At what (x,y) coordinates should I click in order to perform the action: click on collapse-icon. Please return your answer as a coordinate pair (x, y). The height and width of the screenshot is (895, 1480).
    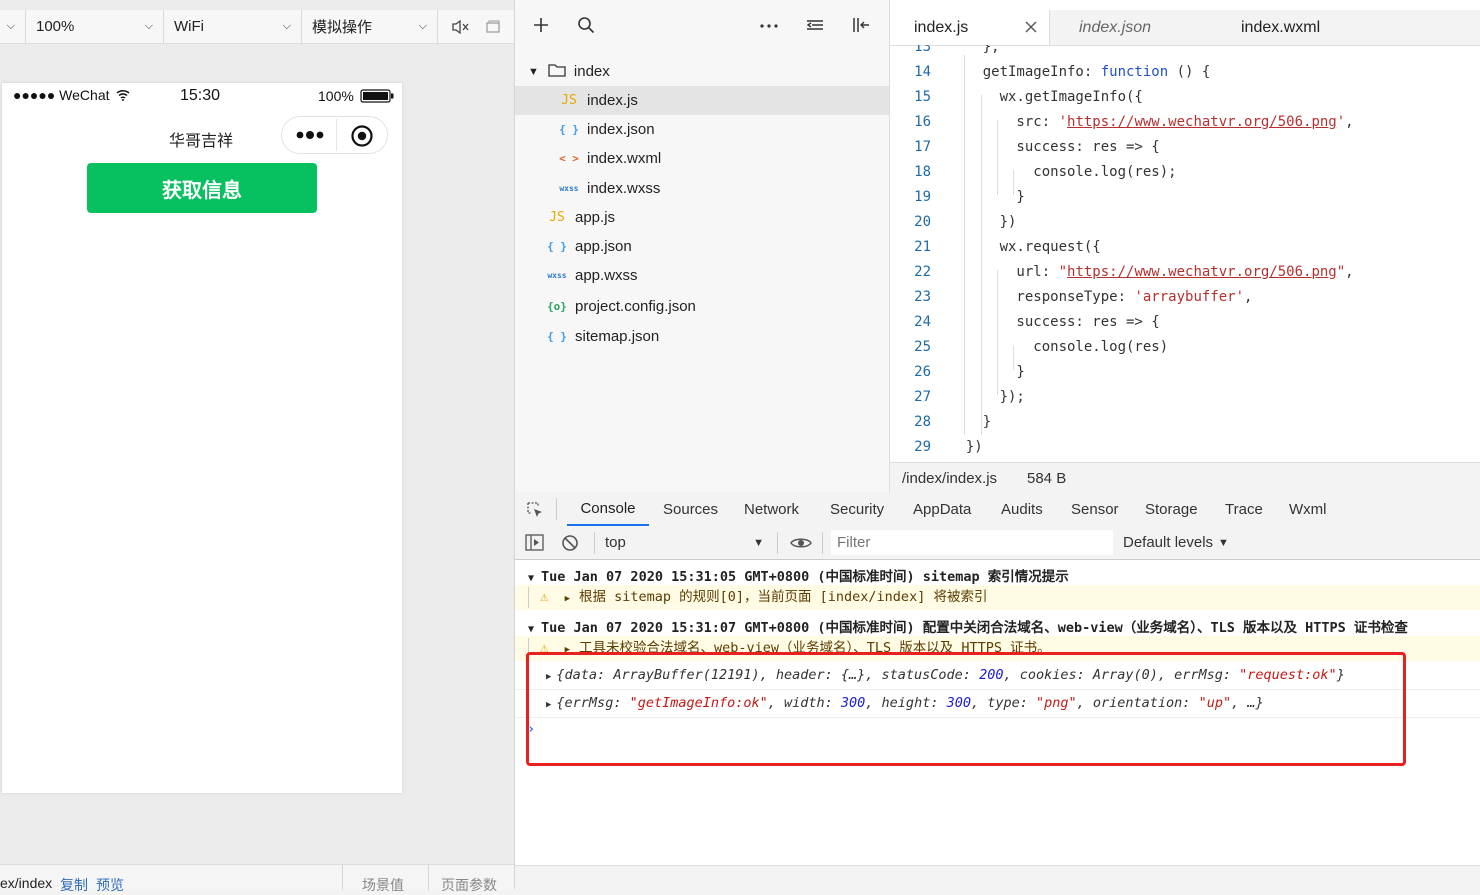
    Looking at the image, I should click on (815, 26).